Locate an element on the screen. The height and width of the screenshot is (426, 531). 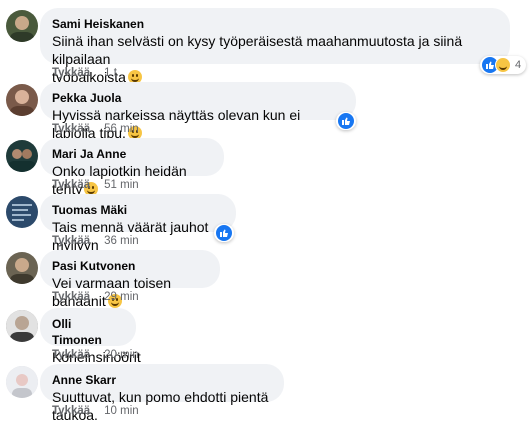
comment-bubble: Olli Timonen Koneinsinöörit is located at coordinates (90, 336).